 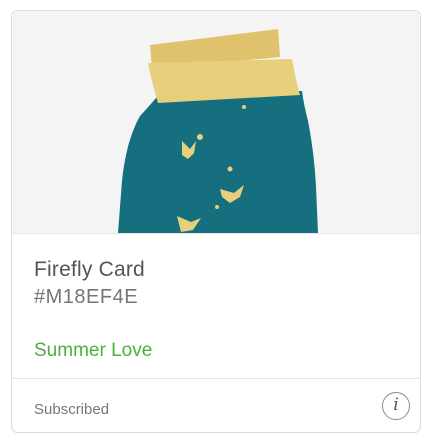 What do you see at coordinates (89, 270) in the screenshot?
I see `card-title: Firefly Card` at bounding box center [89, 270].